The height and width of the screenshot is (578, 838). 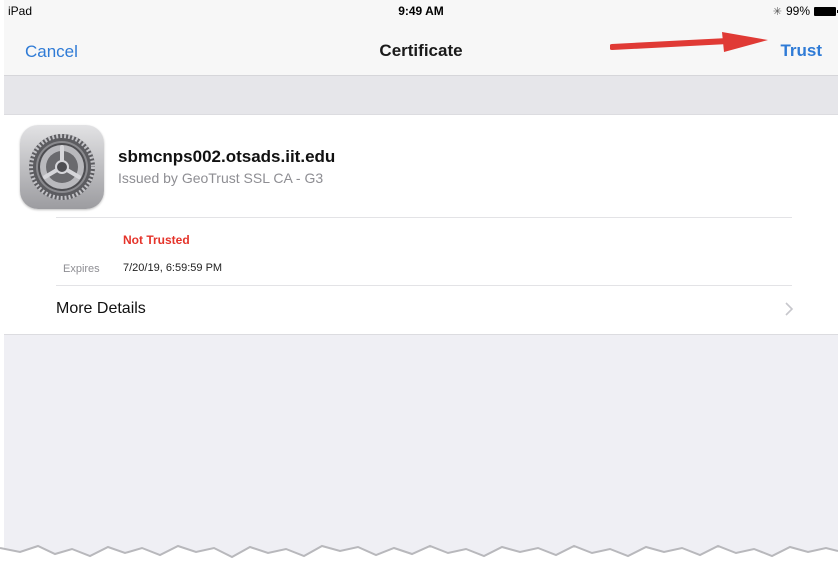 I want to click on red-arrow-annotation, so click(x=689, y=42).